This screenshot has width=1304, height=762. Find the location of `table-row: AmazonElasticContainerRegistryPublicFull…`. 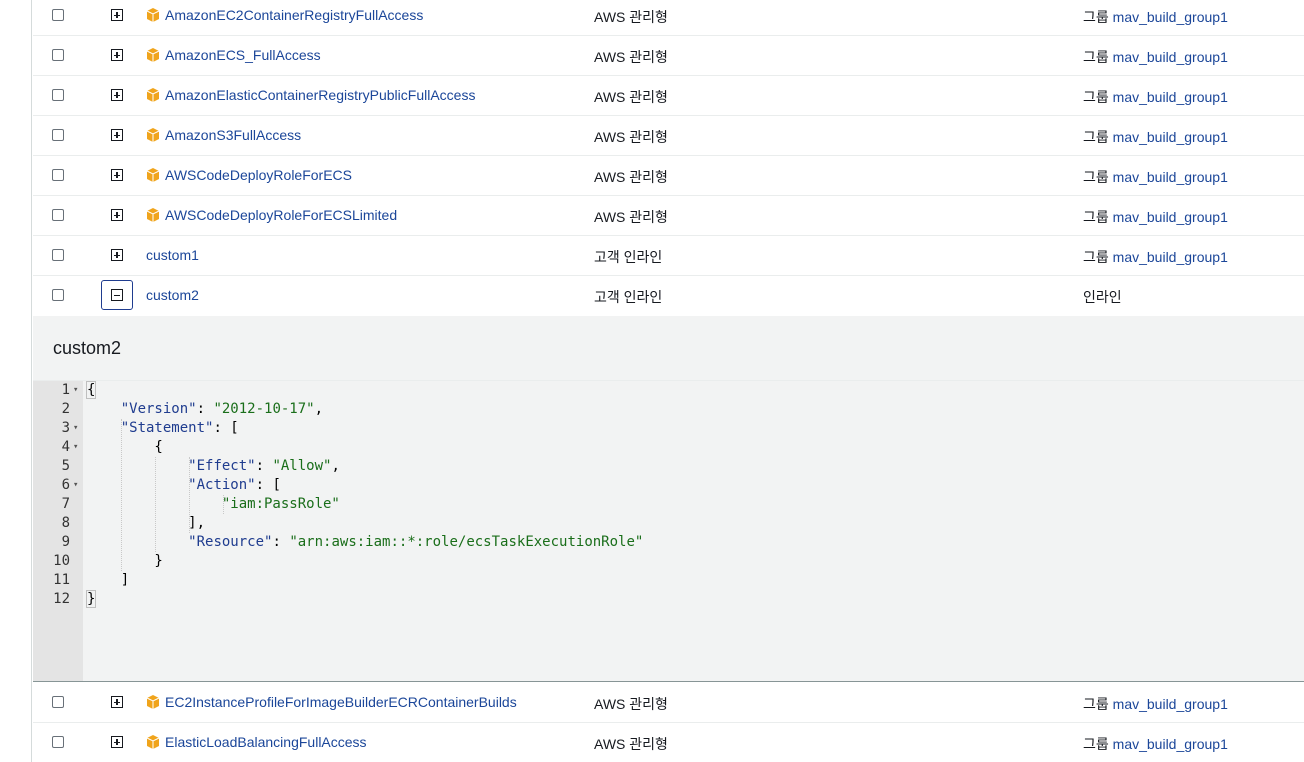

table-row: AmazonElasticContainerRegistryPublicFull… is located at coordinates (668, 96).